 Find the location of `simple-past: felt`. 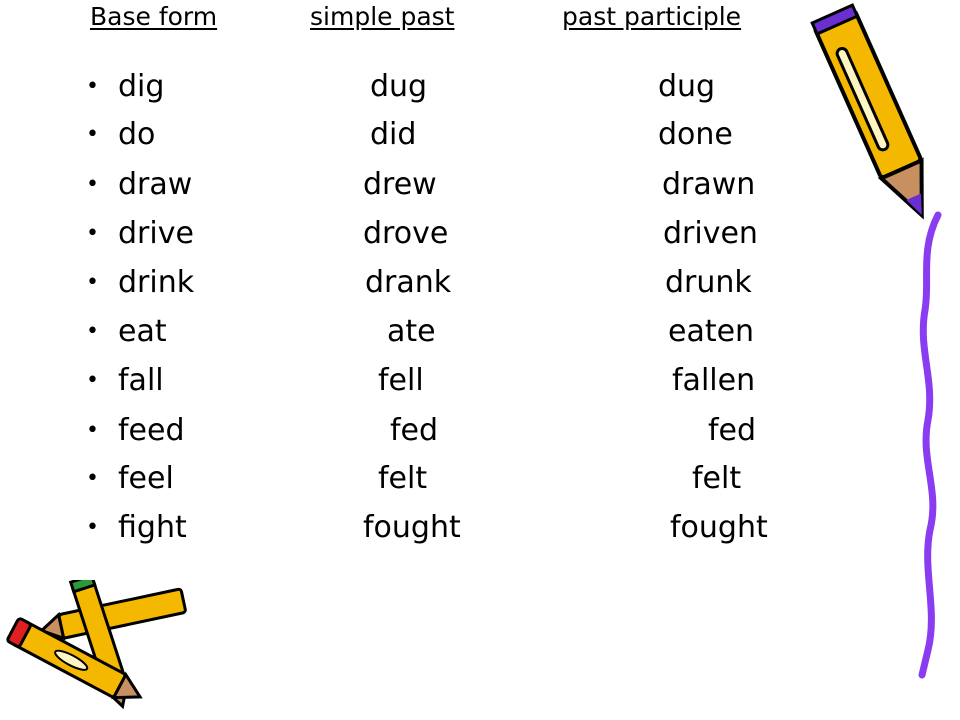

simple-past: felt is located at coordinates (403, 478).